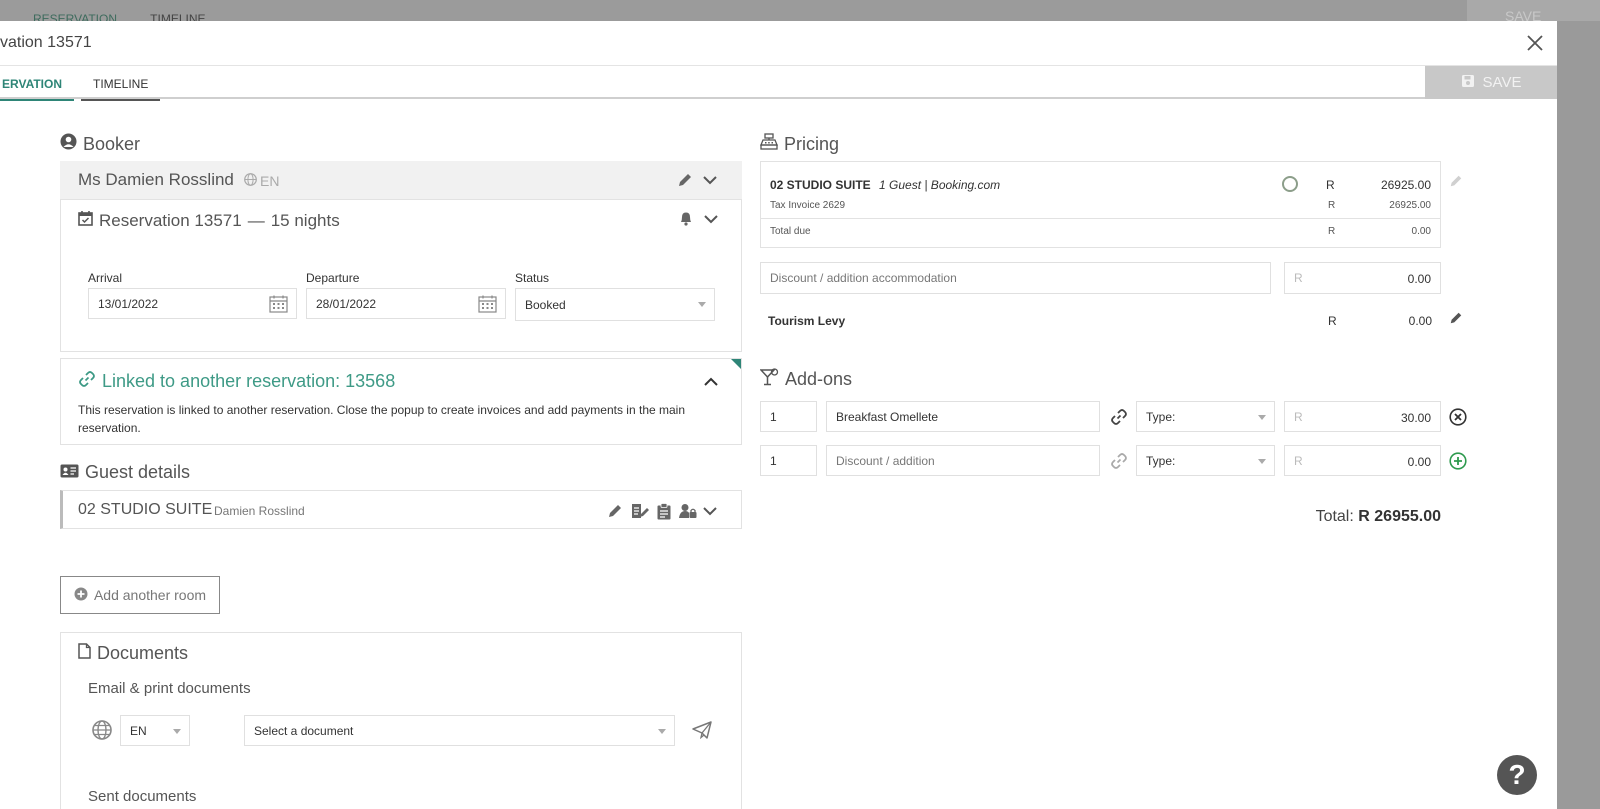 The height and width of the screenshot is (809, 1600). What do you see at coordinates (963, 460) in the screenshot?
I see `addon-name-input: Discount / addition` at bounding box center [963, 460].